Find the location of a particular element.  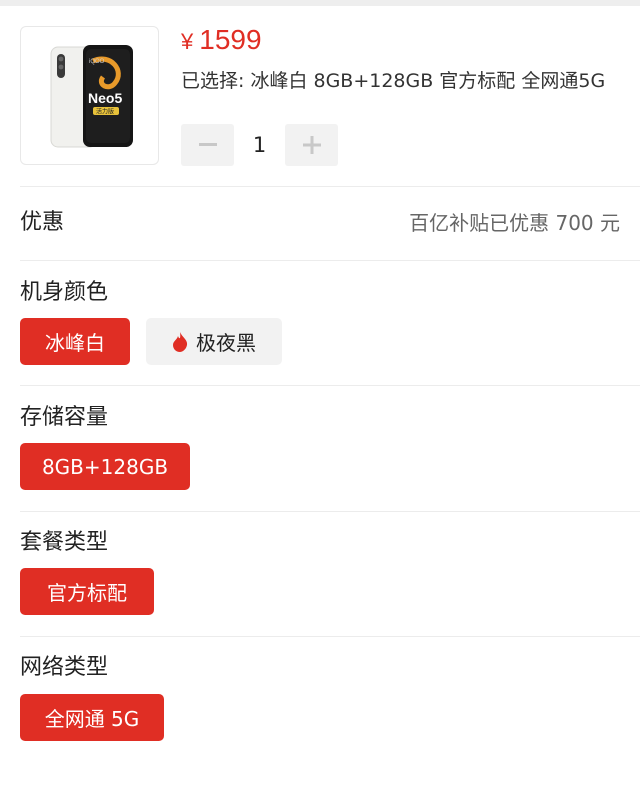

section-title-package: 套餐类型 is located at coordinates (64, 542).